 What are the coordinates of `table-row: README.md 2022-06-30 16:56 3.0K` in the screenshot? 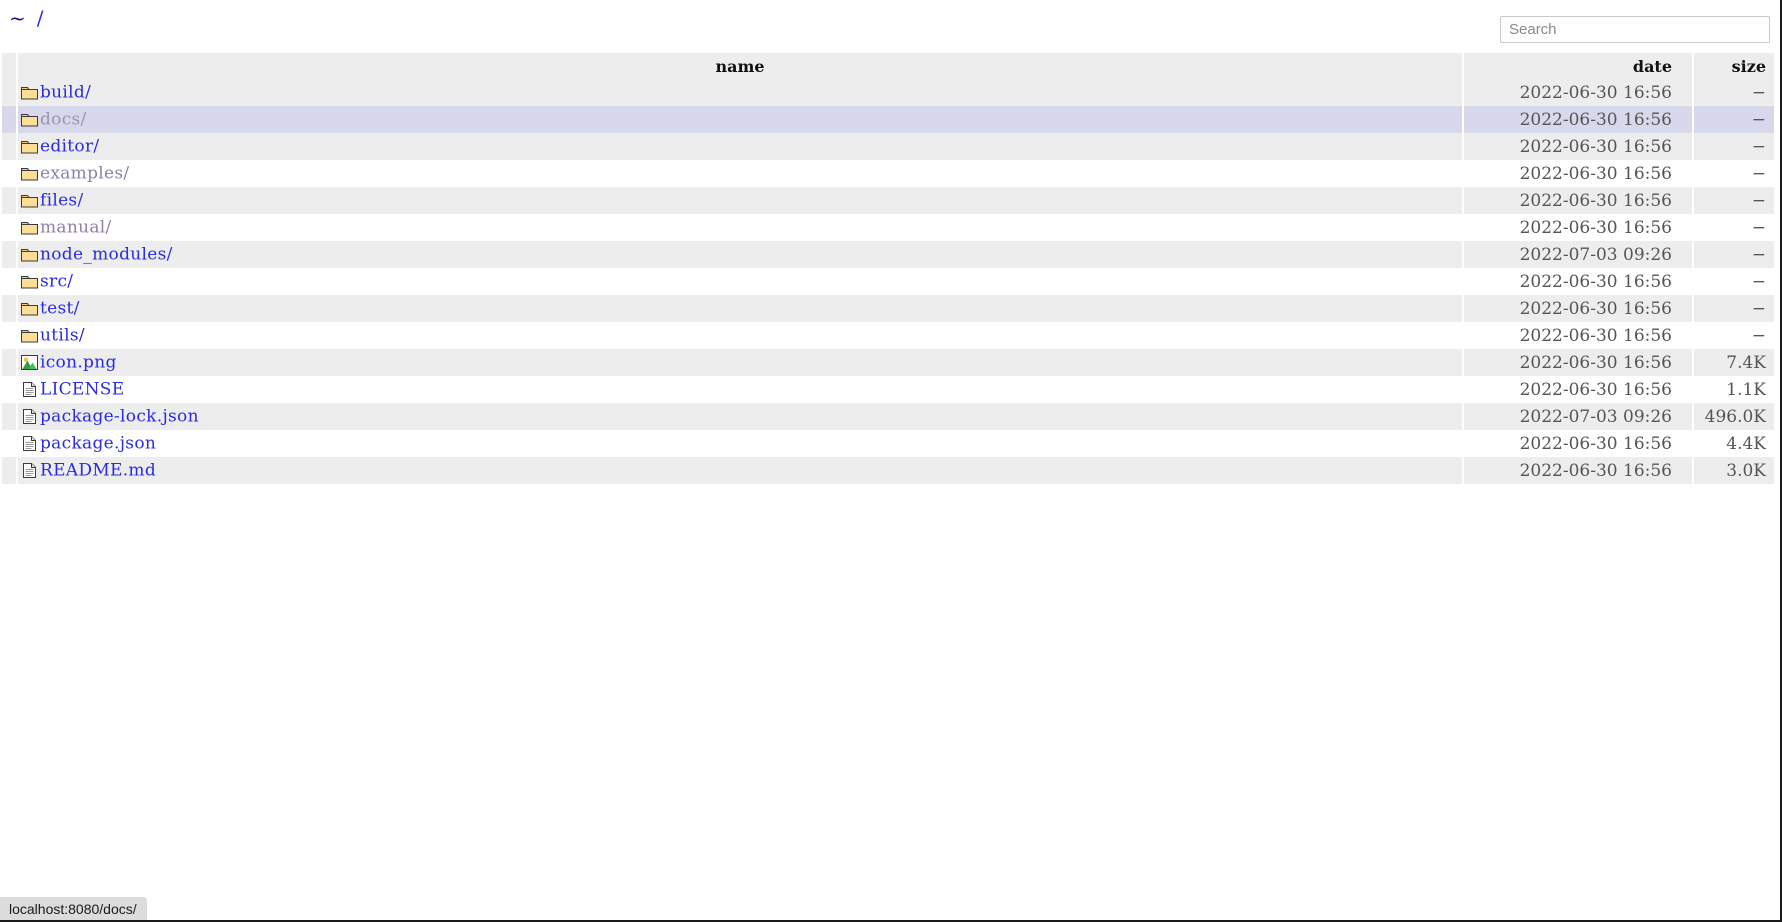 It's located at (888, 470).